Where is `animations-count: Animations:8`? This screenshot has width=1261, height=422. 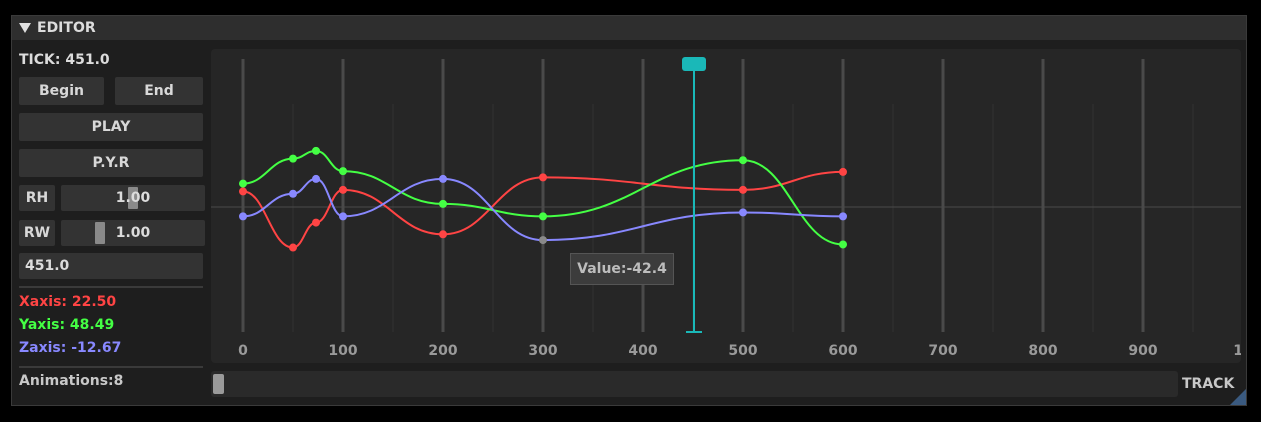 animations-count: Animations:8 is located at coordinates (71, 381).